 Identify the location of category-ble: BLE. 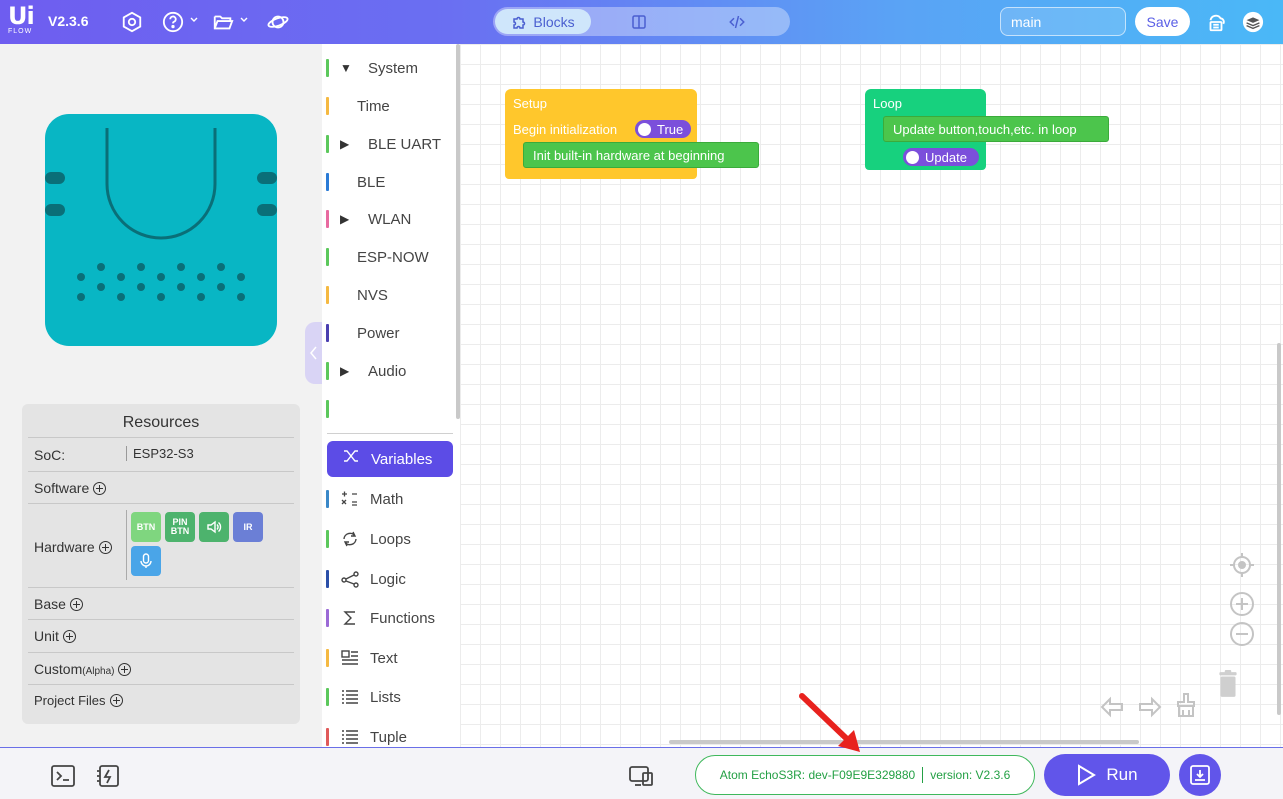
(391, 182).